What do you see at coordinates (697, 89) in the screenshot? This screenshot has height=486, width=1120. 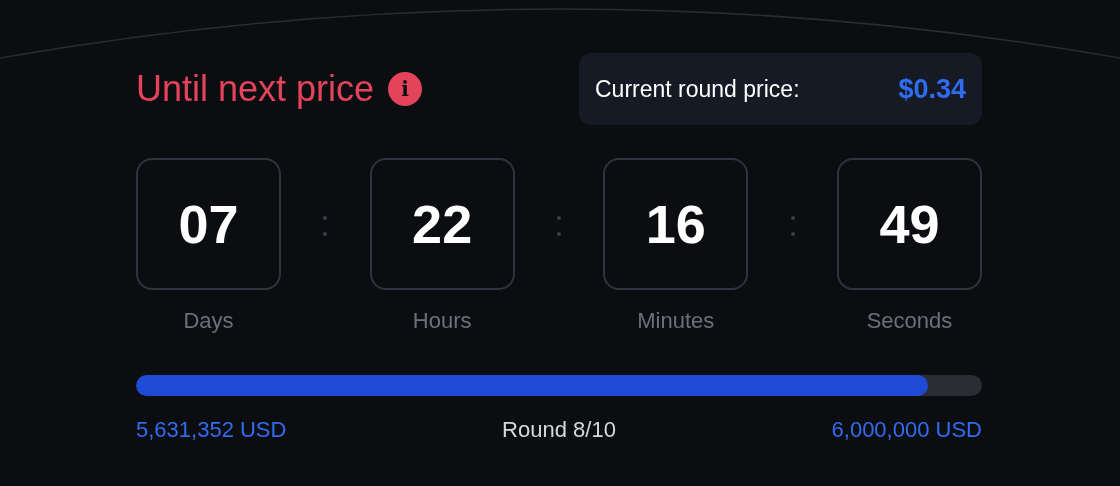 I see `price-label: Current round price:` at bounding box center [697, 89].